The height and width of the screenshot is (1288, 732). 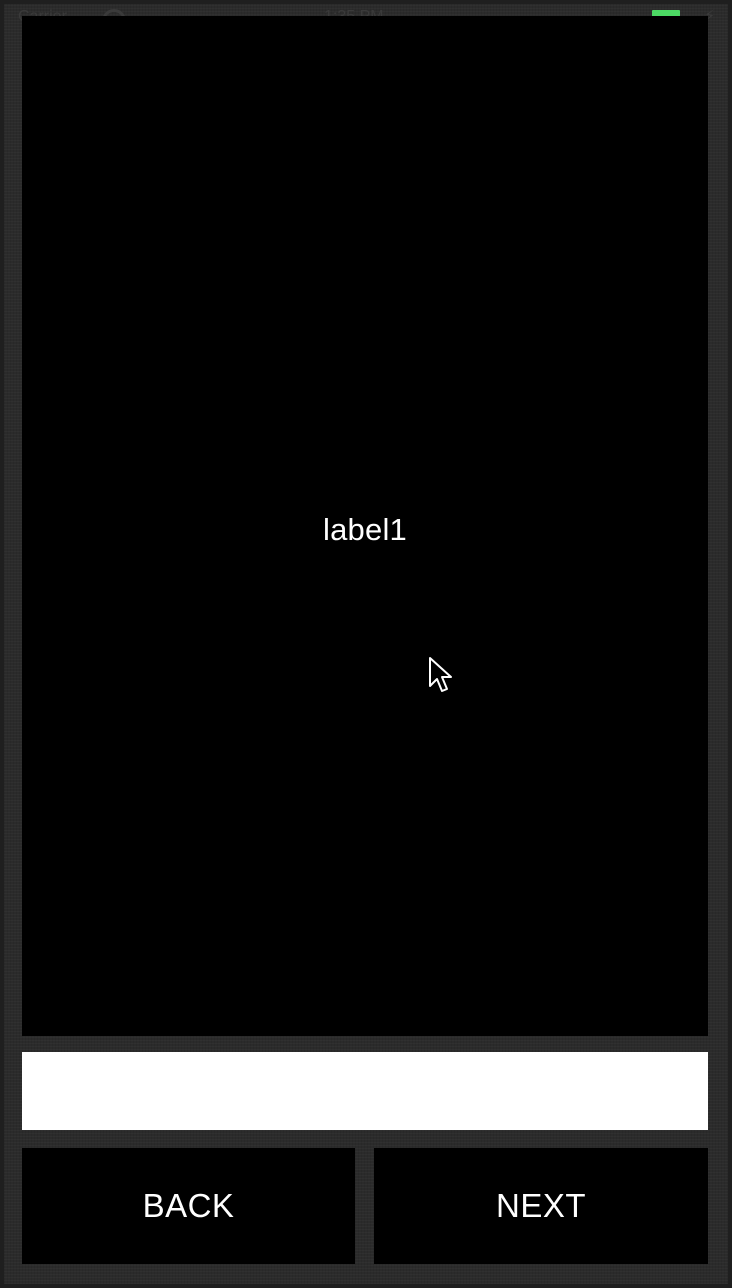 I want to click on back-button: BACK, so click(x=188, y=1206).